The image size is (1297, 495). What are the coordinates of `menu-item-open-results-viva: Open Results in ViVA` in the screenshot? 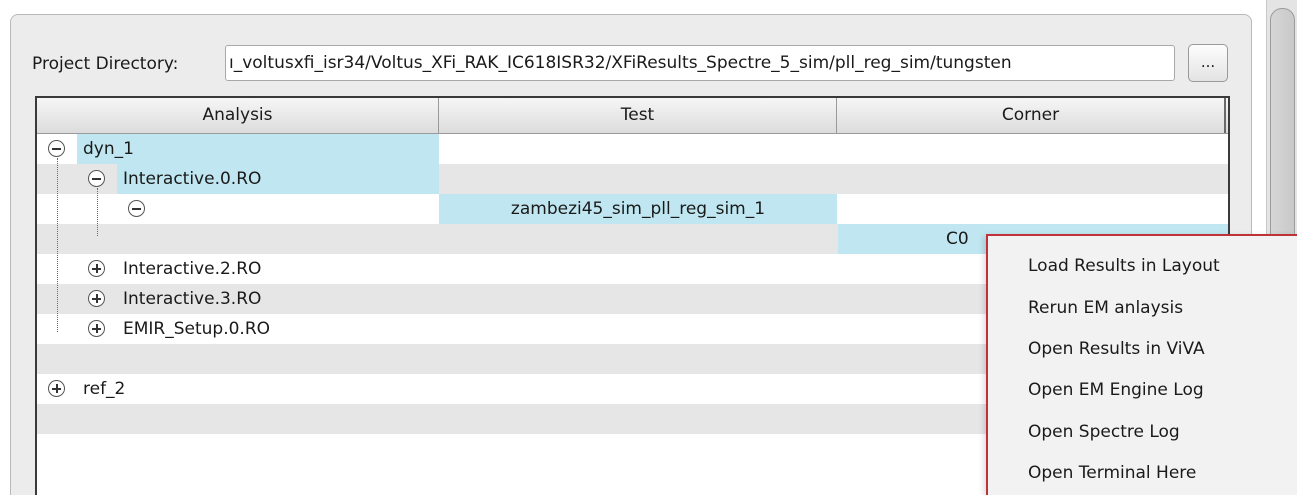 It's located at (1116, 349).